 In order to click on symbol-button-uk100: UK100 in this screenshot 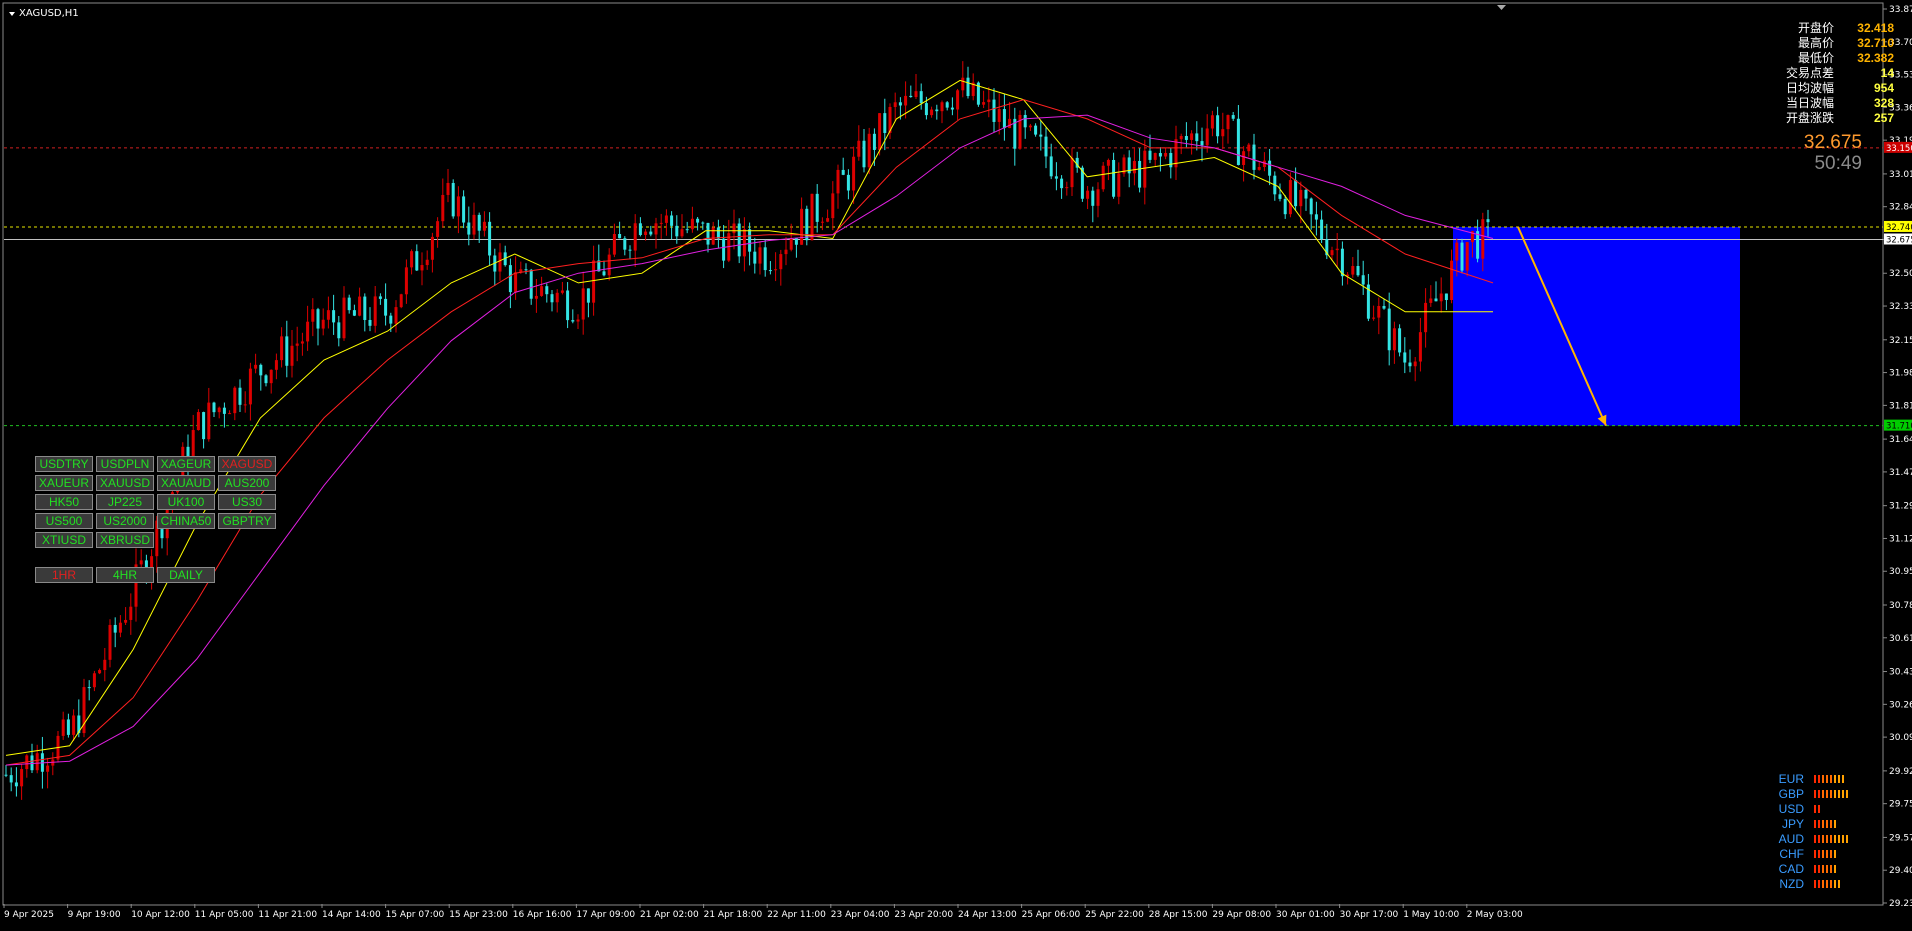, I will do `click(186, 502)`.